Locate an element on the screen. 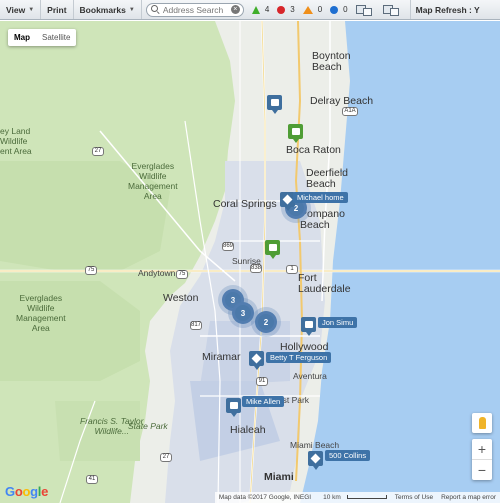 The width and height of the screenshot is (500, 503). clear-icon: × is located at coordinates (235, 9).